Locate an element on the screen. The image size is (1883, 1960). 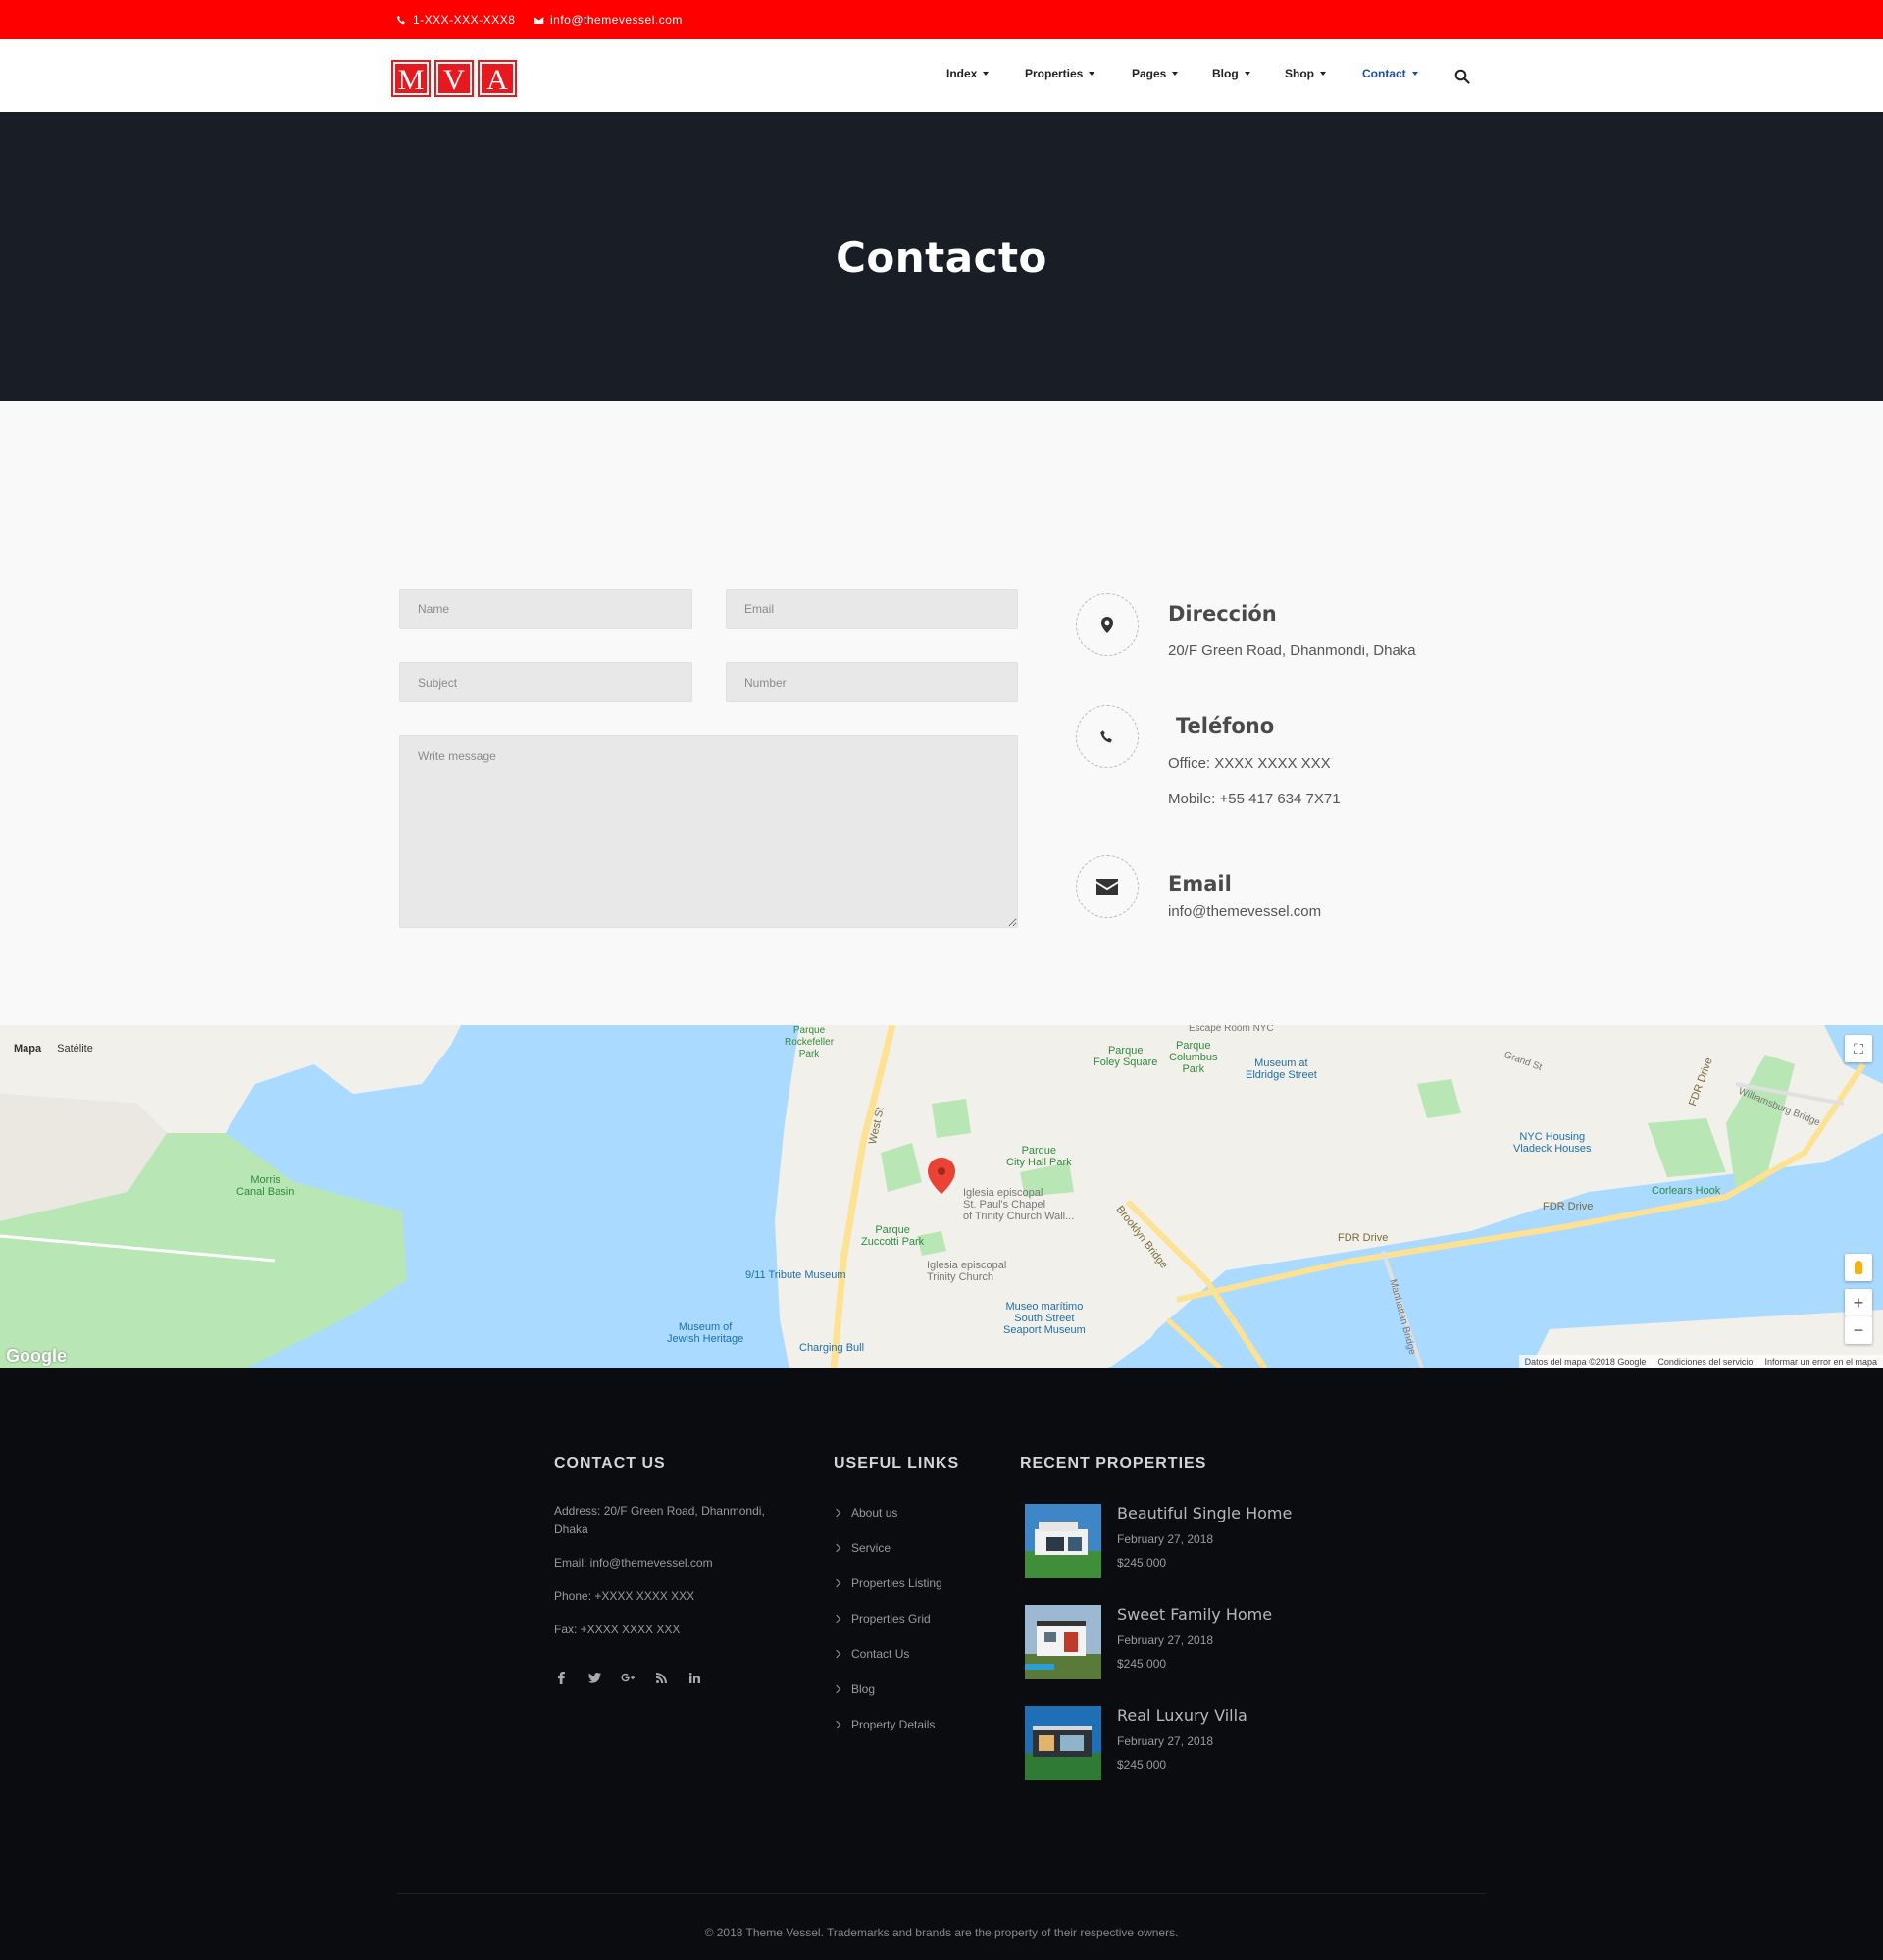
nav-shop: Shop is located at coordinates (1305, 73).